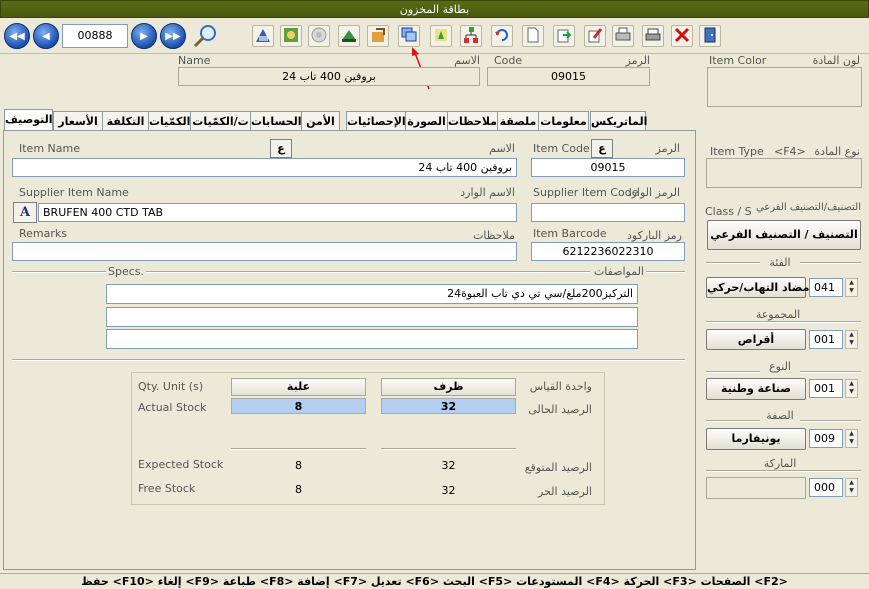  What do you see at coordinates (851, 339) in the screenshot?
I see `group-spinner: ▲ ▼` at bounding box center [851, 339].